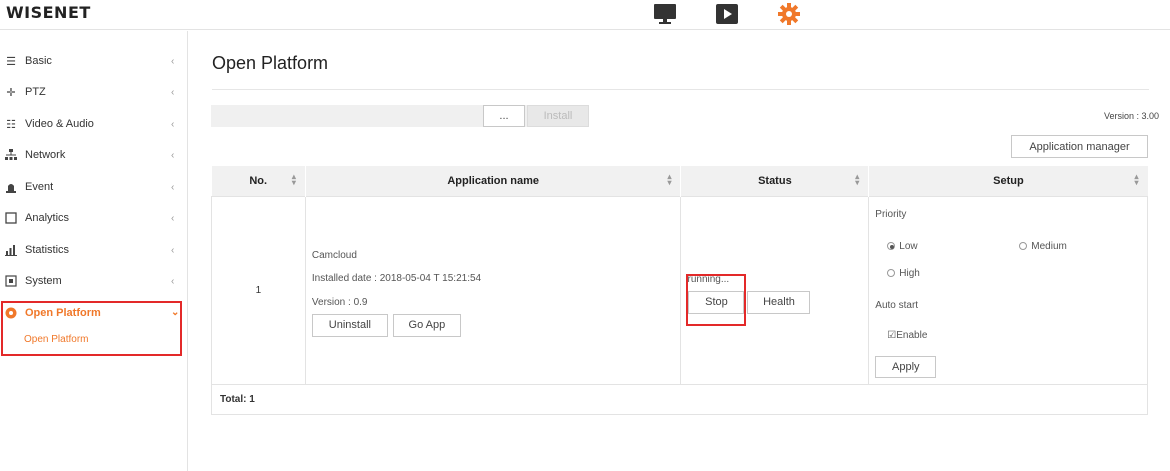 This screenshot has height=471, width=1170. What do you see at coordinates (59, 124) in the screenshot?
I see `sidebar-item-label: Video & Audio` at bounding box center [59, 124].